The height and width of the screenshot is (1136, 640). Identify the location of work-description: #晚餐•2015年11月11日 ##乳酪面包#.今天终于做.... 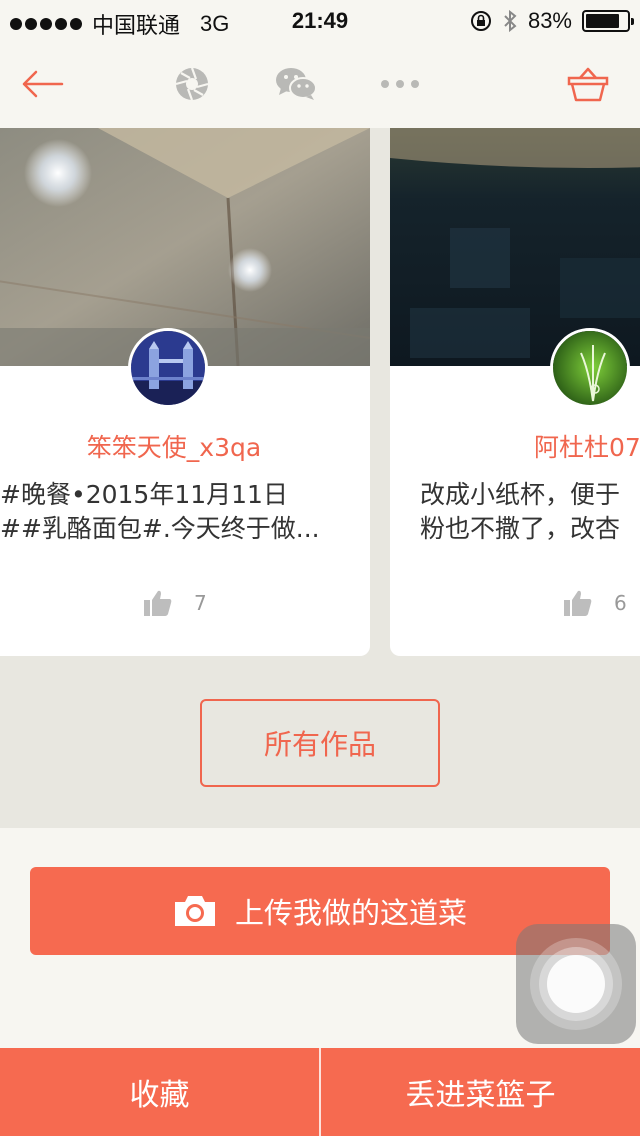
(180, 512).